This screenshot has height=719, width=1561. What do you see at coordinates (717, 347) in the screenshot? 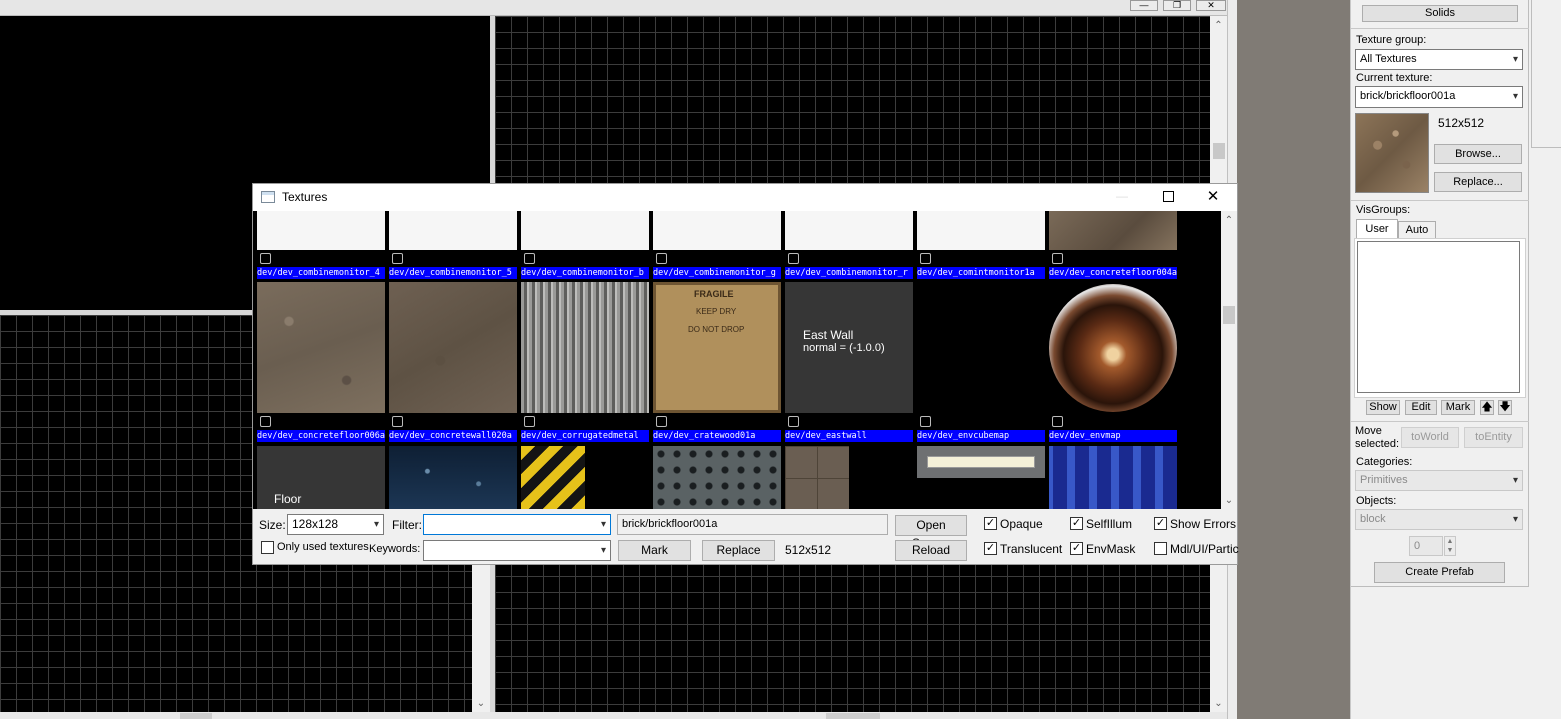
I see `texture-thumb-cratewood01a: FRAGILE KEEP DRY DO NOT DROP` at bounding box center [717, 347].